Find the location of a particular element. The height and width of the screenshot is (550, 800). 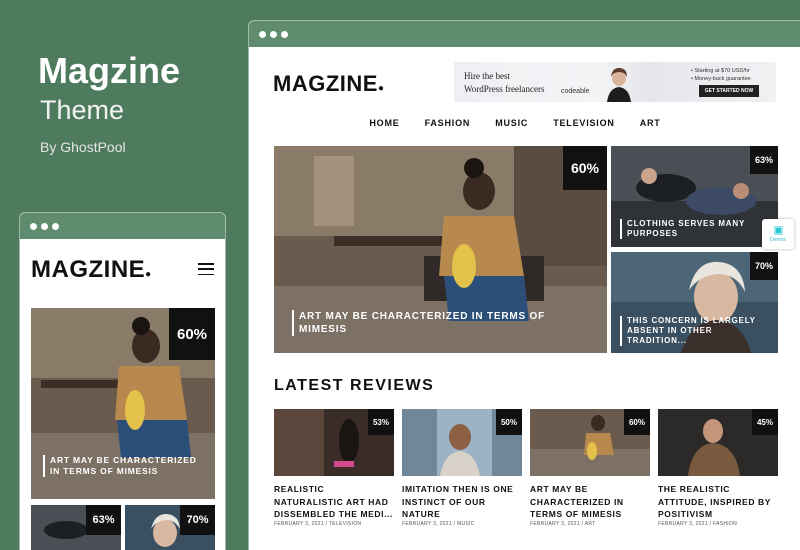

review-image: 45% is located at coordinates (718, 442).